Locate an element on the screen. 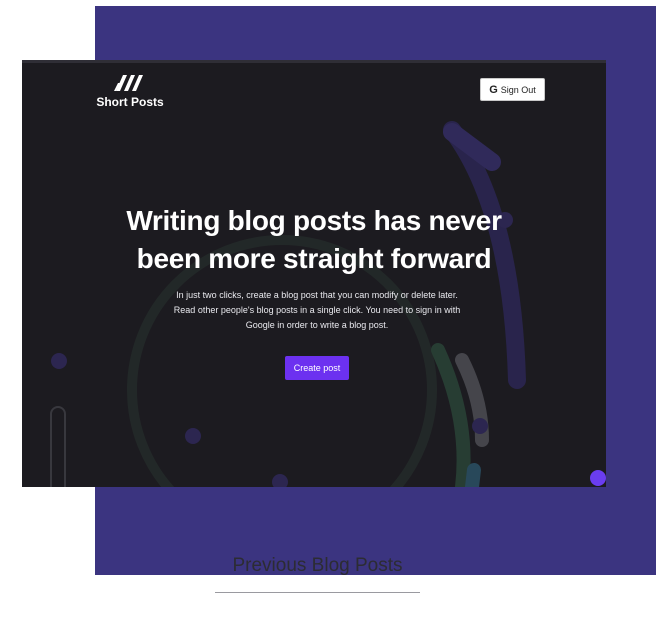 The image size is (666, 633). sign-out-button: G Sign Out is located at coordinates (512, 89).